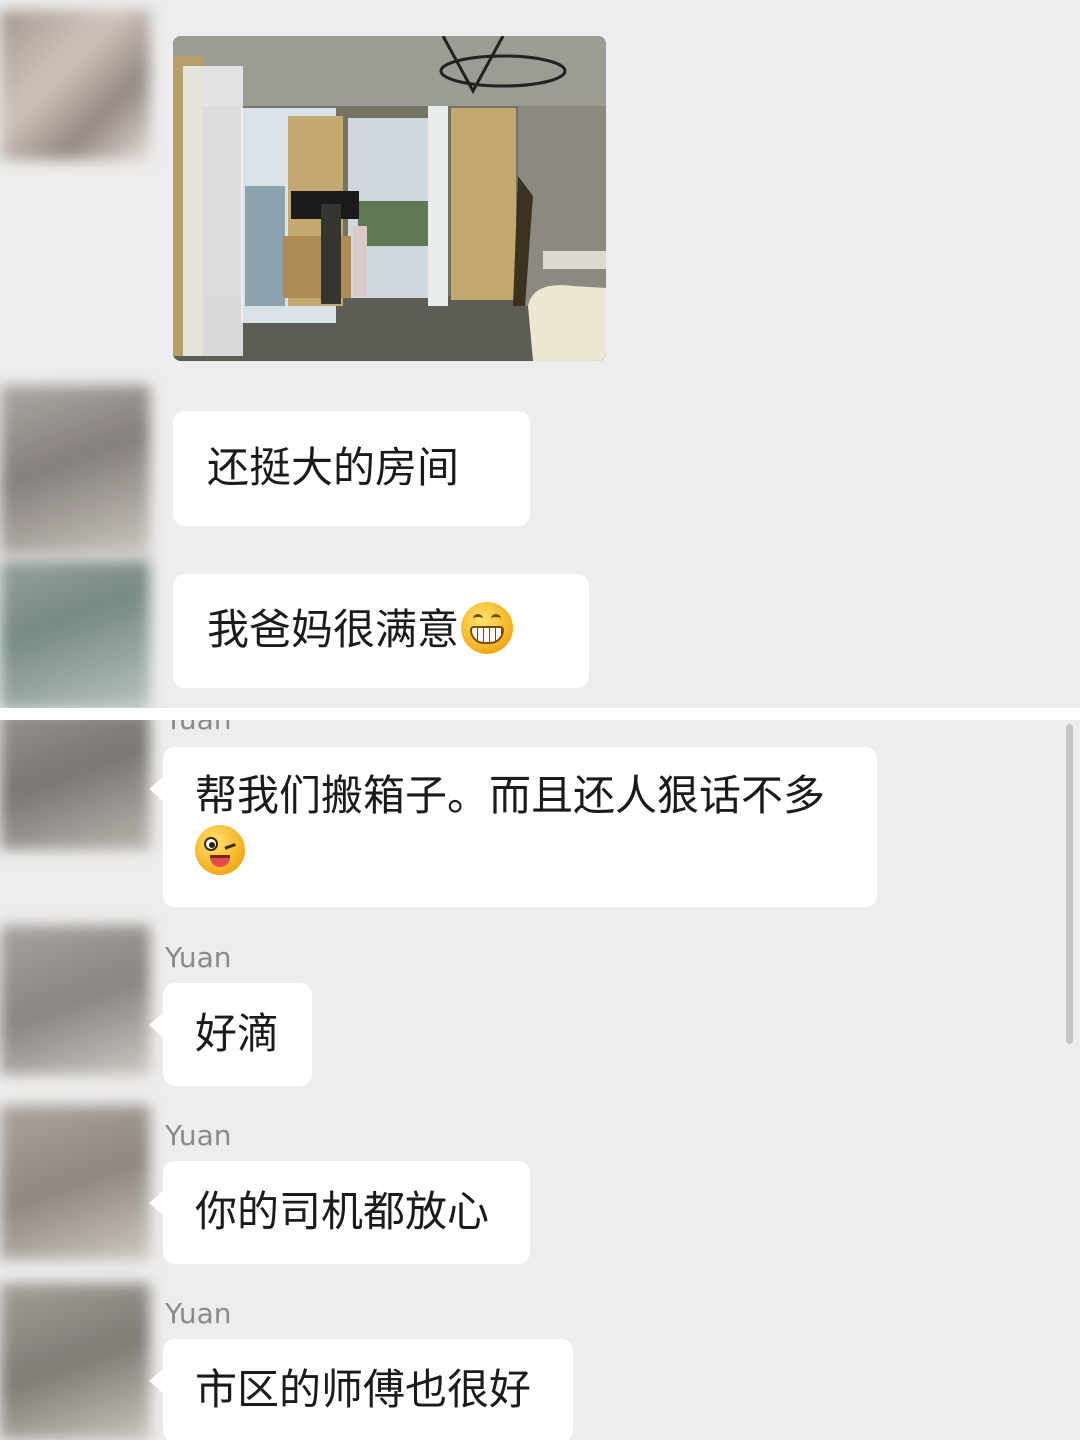 This screenshot has height=1440, width=1080. I want to click on message-bubble: 你的司机都放心, so click(339, 1212).